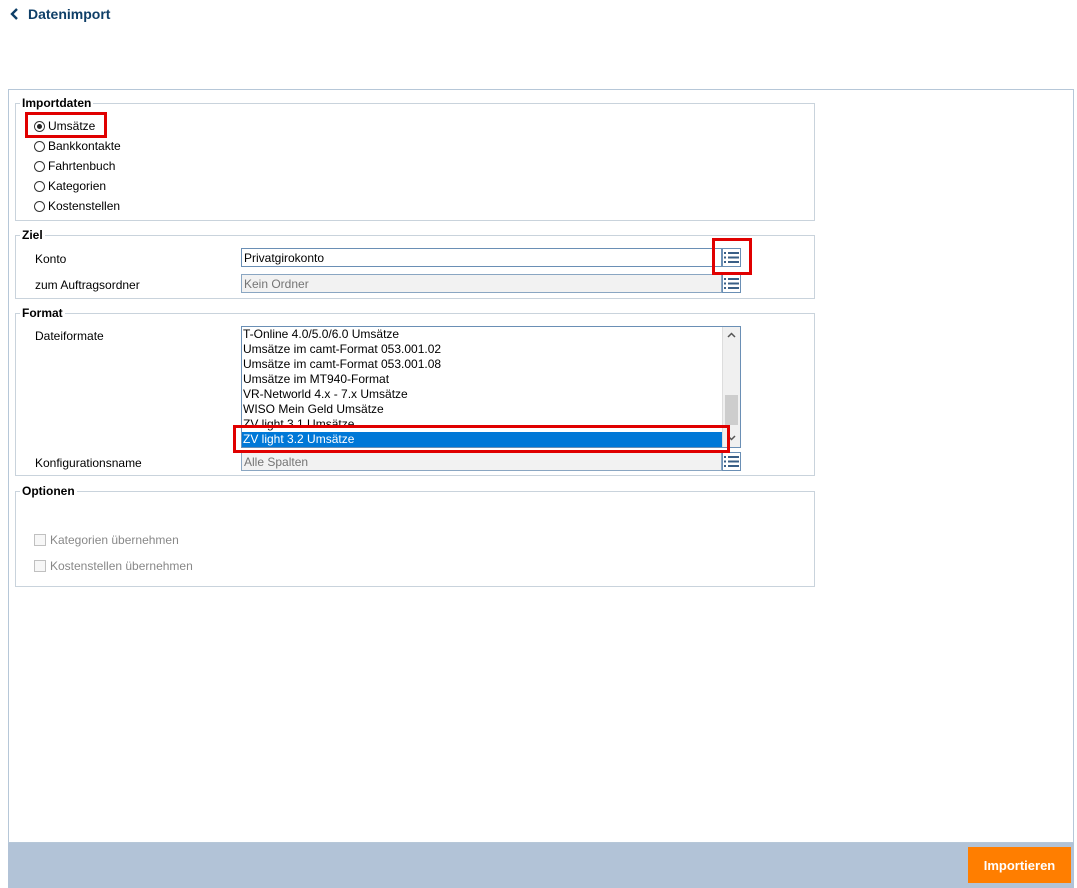 This screenshot has width=1077, height=888. I want to click on konto-label: Konto, so click(51, 259).